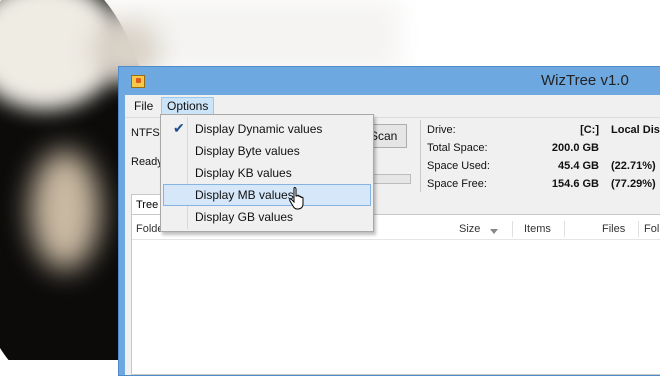 This screenshot has height=376, width=660. I want to click on menu-item-kb-values: Display KB values, so click(267, 173).